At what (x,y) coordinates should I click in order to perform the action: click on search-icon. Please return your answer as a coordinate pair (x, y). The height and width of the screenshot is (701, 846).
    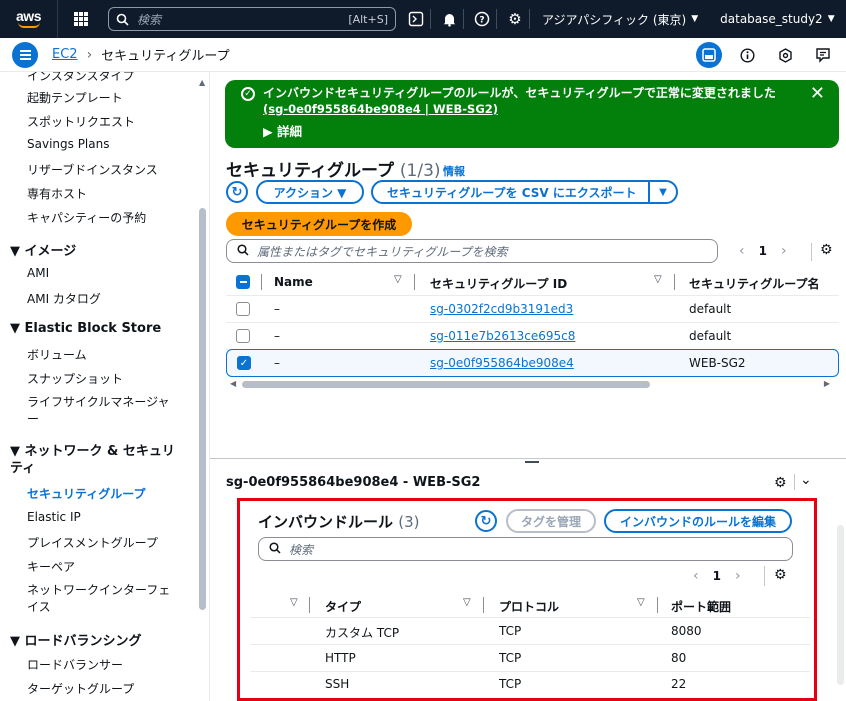
    Looking at the image, I should click on (275, 549).